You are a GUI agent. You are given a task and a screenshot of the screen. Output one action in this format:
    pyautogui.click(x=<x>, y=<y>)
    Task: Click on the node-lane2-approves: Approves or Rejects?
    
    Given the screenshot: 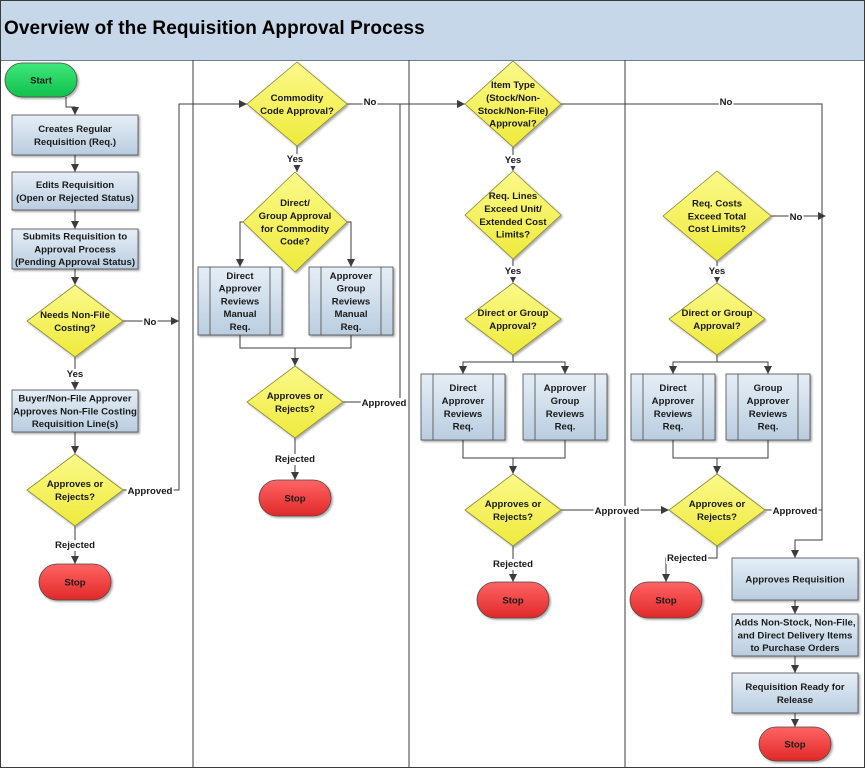 What is the action you would take?
    pyautogui.click(x=295, y=402)
    